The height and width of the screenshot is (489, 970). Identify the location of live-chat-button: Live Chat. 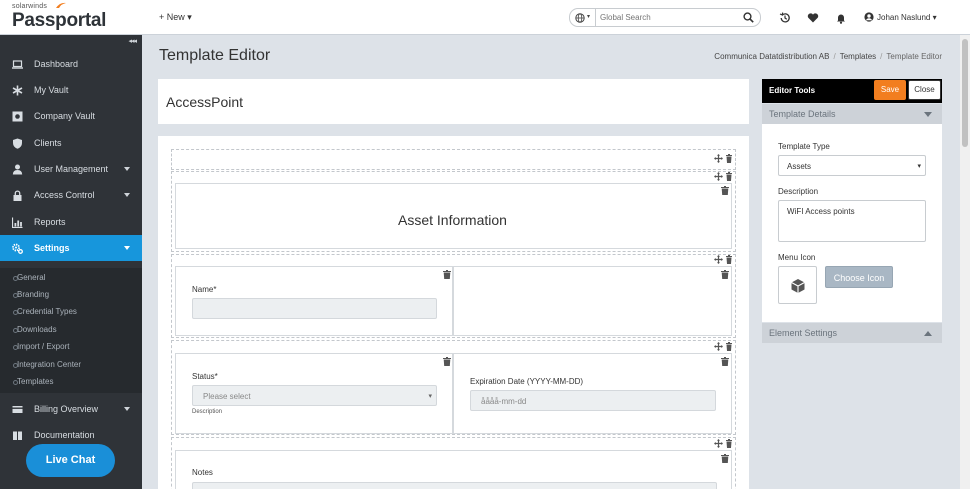
(70, 460).